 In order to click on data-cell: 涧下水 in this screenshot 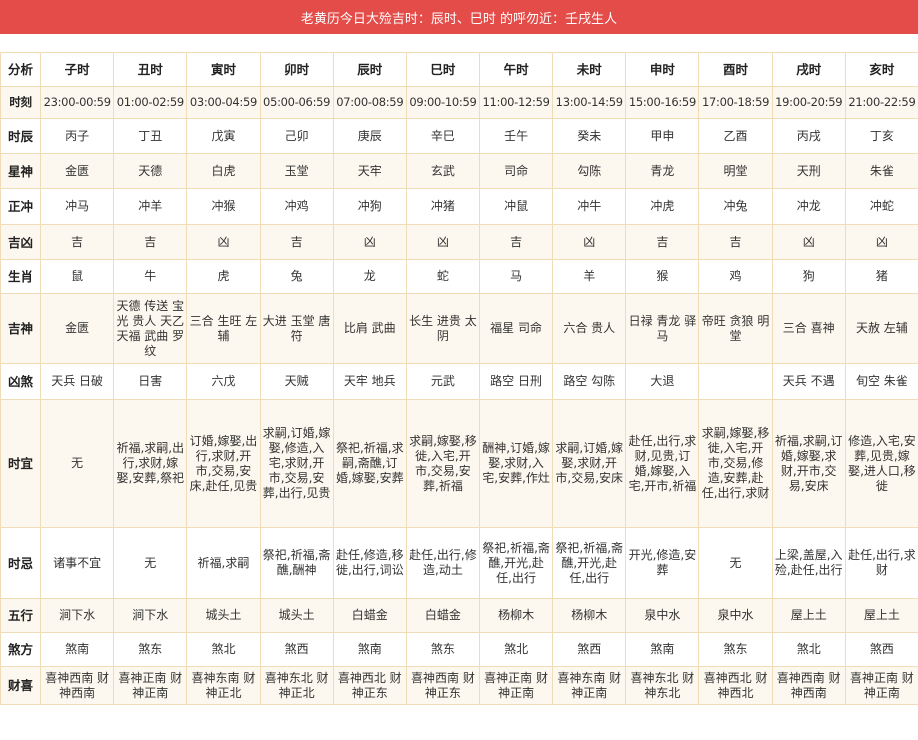, I will do `click(77, 615)`.